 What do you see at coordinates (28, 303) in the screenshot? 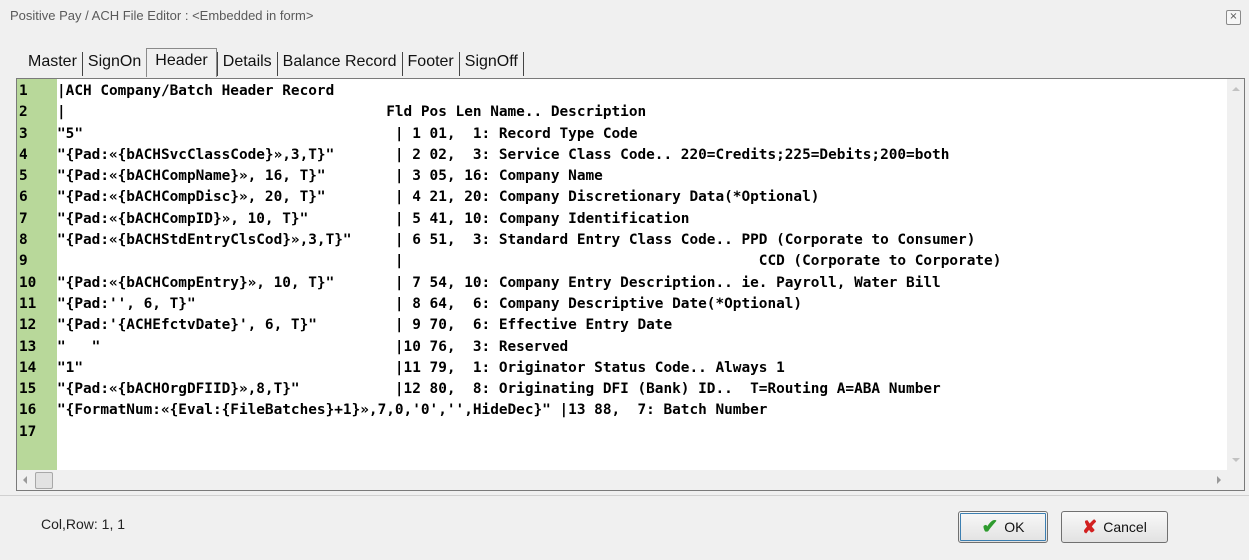
I see `line-number: 11` at bounding box center [28, 303].